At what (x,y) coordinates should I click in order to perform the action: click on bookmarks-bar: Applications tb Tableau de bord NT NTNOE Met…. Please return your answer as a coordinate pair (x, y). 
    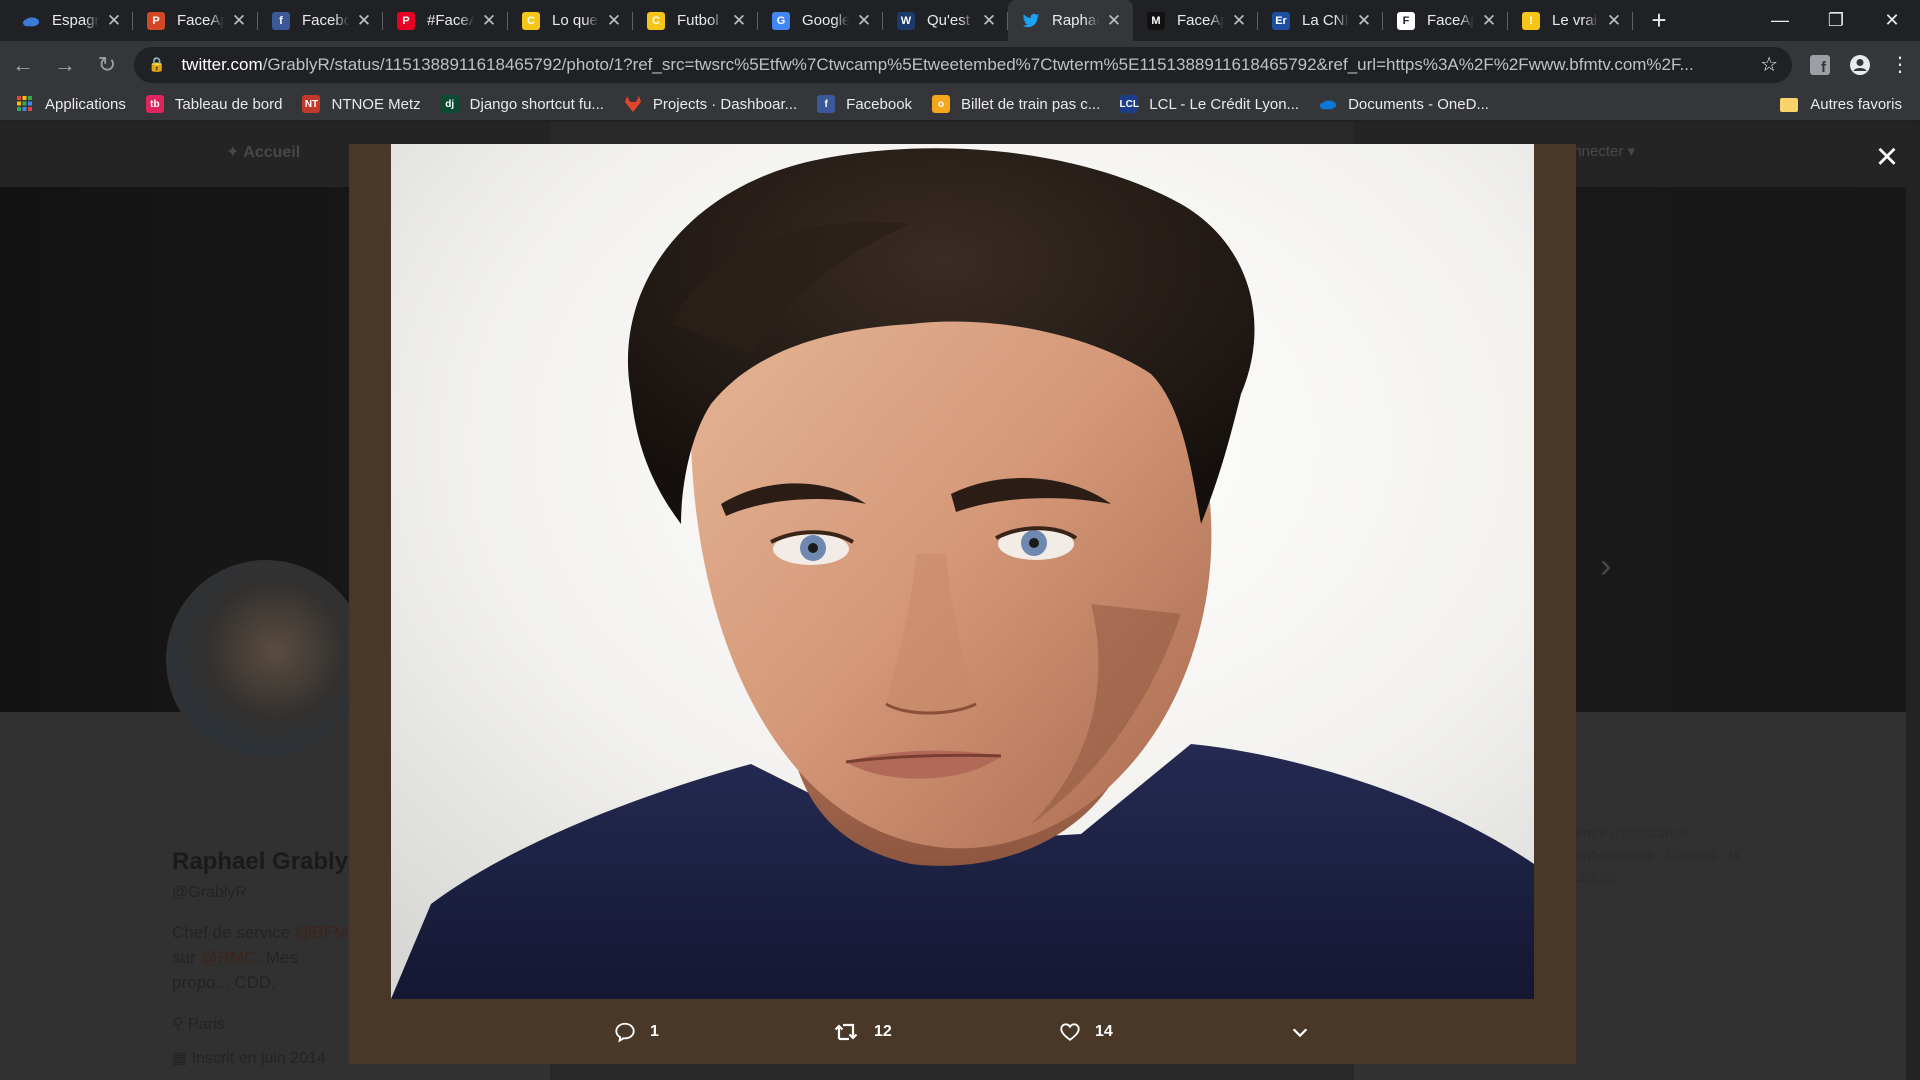
    Looking at the image, I should click on (960, 104).